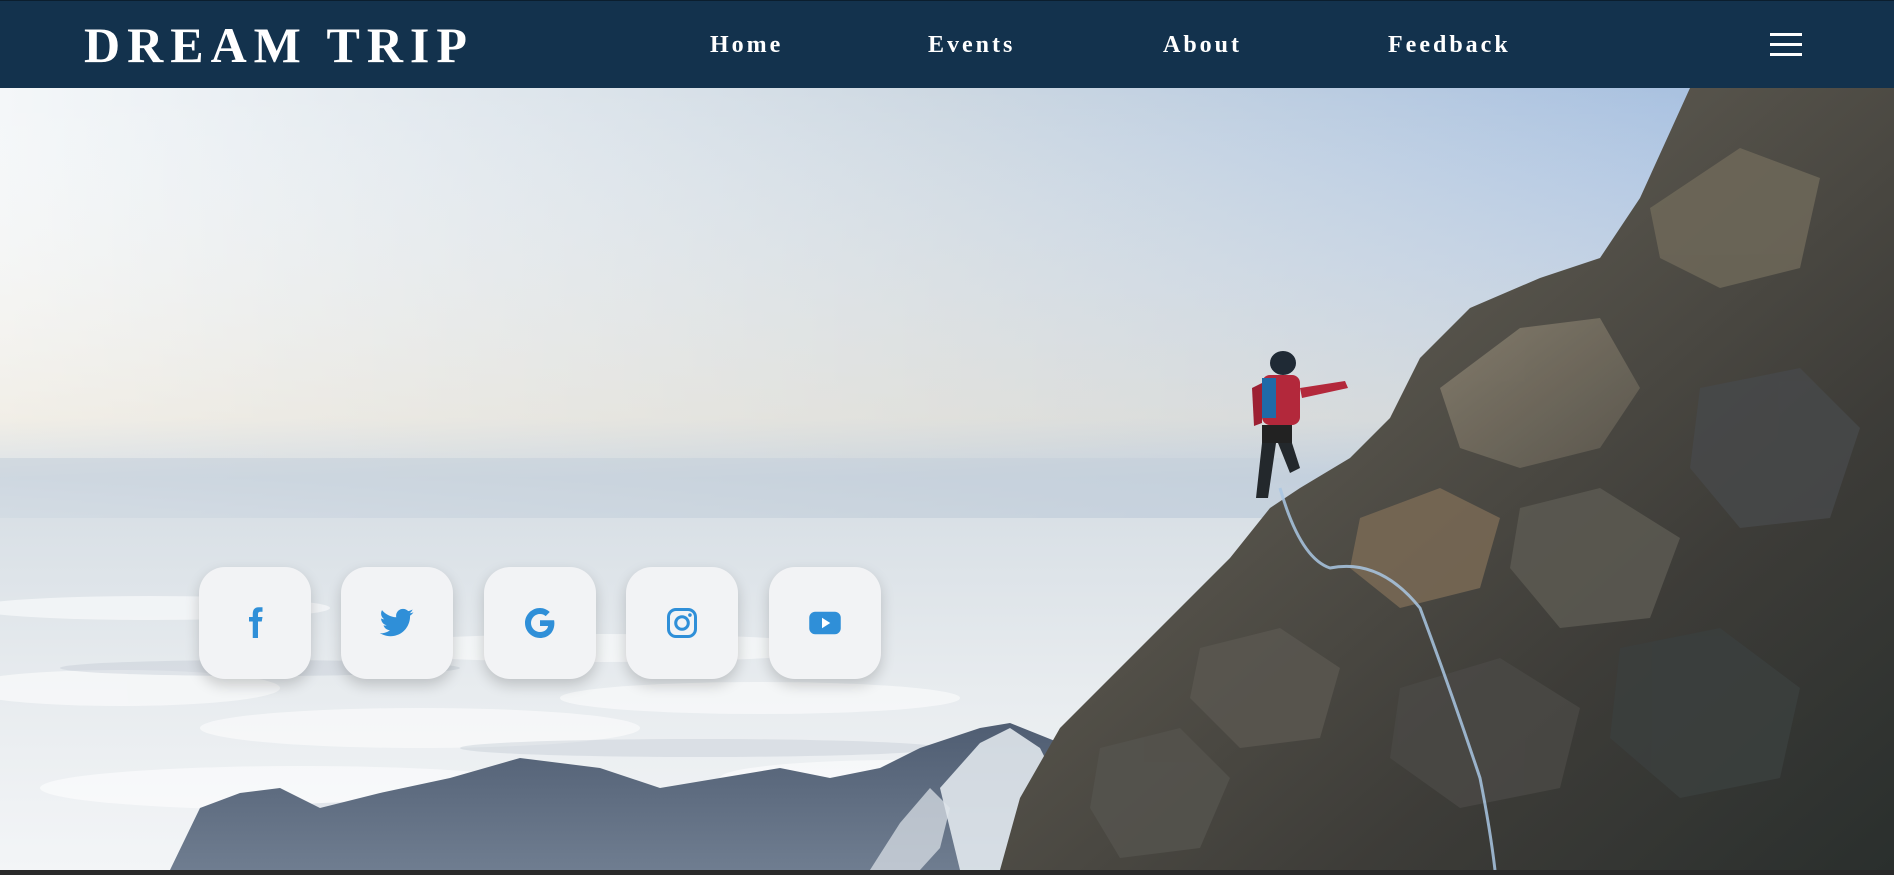  I want to click on google-icon, so click(540, 623).